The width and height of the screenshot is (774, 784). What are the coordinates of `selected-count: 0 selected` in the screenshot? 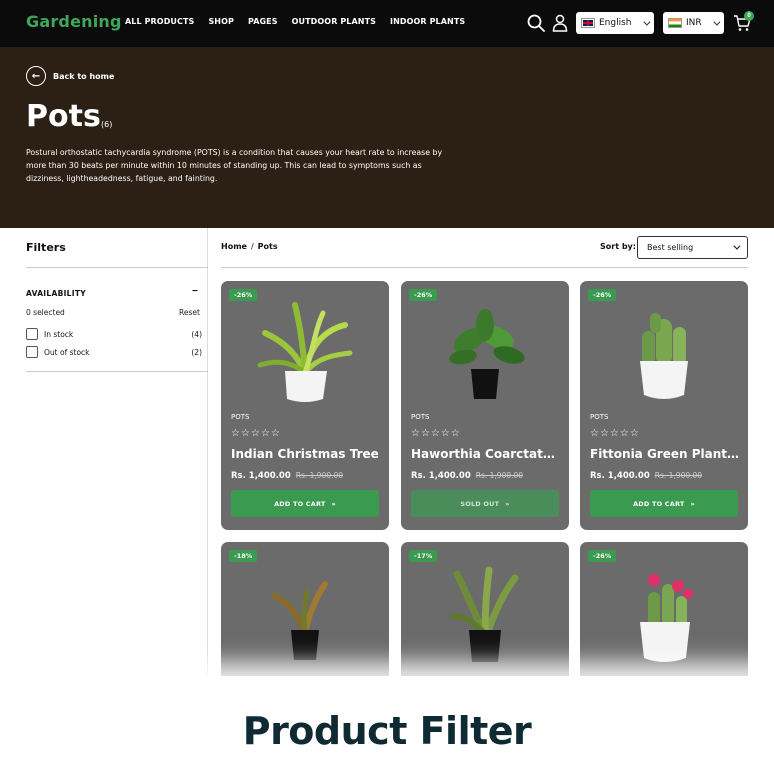 It's located at (45, 312).